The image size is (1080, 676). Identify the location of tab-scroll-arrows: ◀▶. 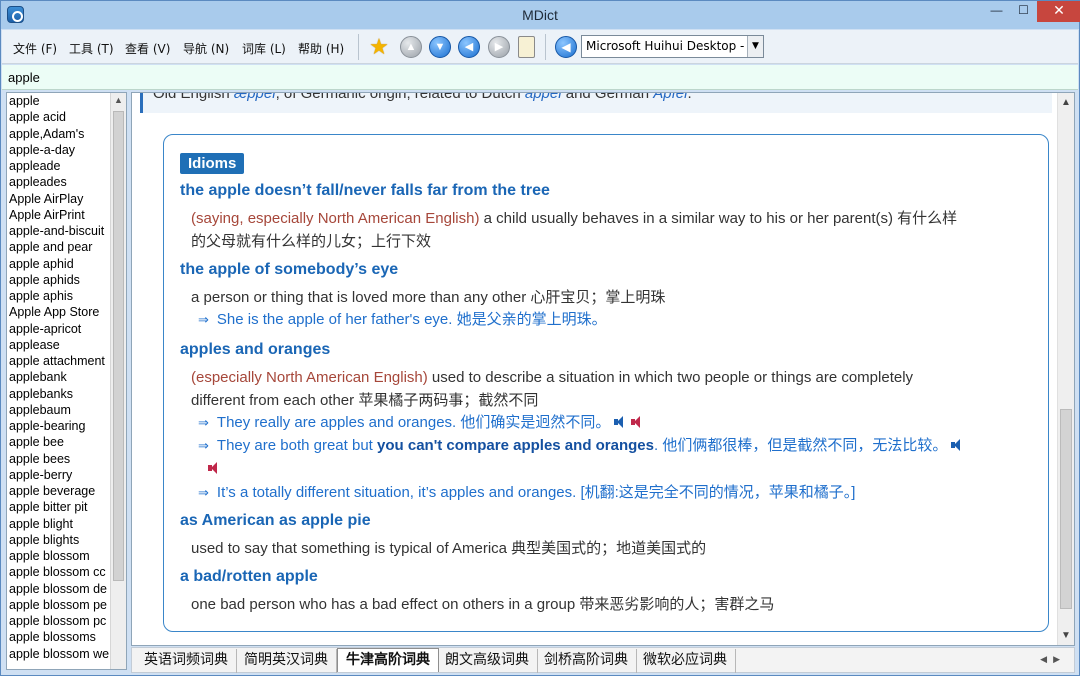
(1053, 659).